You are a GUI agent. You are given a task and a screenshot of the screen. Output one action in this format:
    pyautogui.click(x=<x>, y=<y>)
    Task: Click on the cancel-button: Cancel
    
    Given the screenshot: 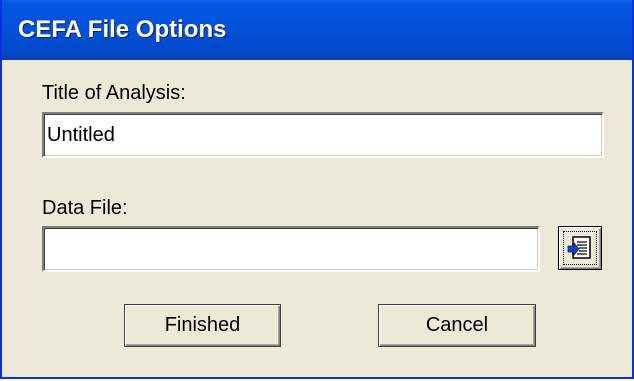 What is the action you would take?
    pyautogui.click(x=457, y=325)
    